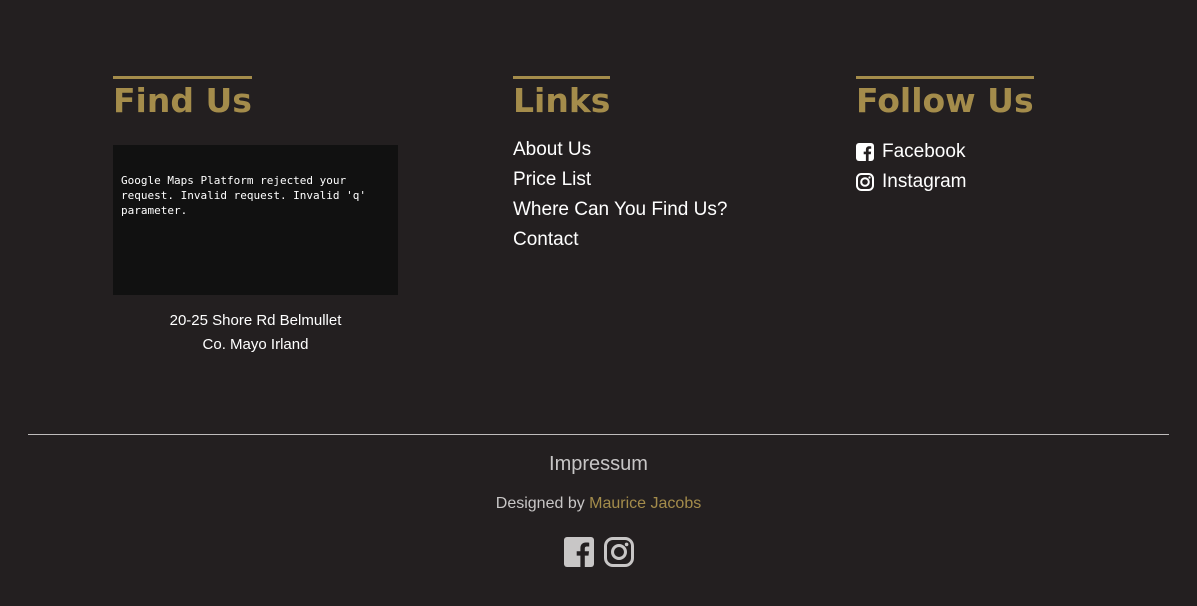 This screenshot has width=1197, height=606. What do you see at coordinates (620, 242) in the screenshot?
I see `link-contact: Contact` at bounding box center [620, 242].